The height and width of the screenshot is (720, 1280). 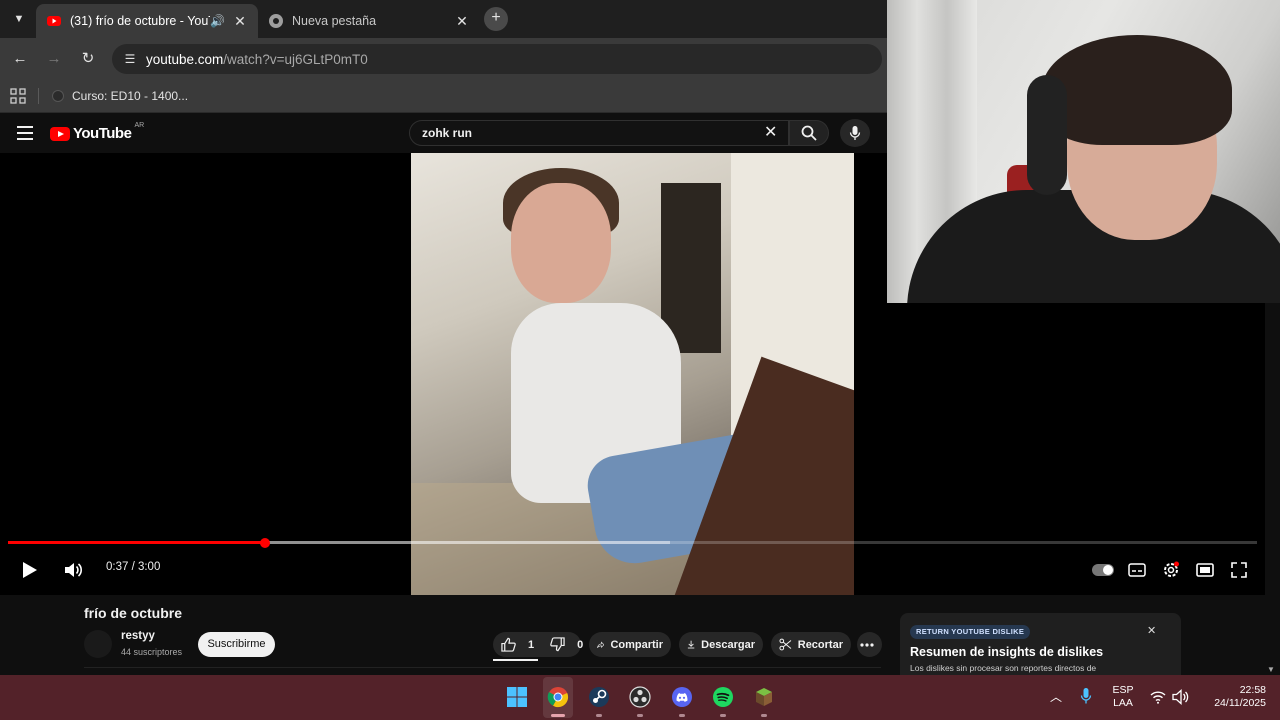 I want to click on clear-search-icon: ✕, so click(x=770, y=133).